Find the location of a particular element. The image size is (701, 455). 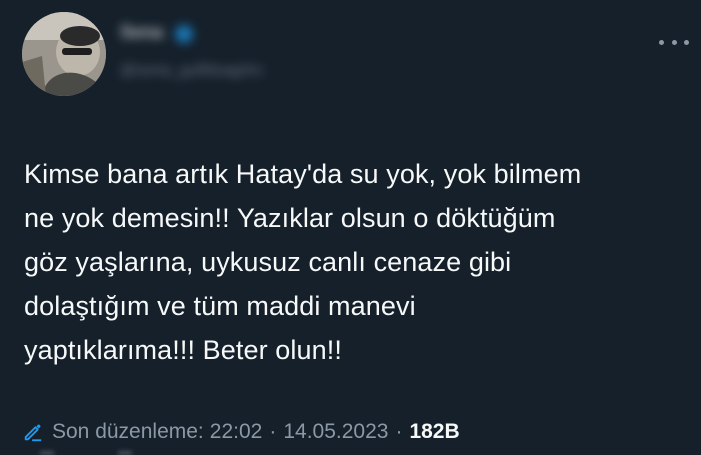

display-name: Sena is located at coordinates (141, 32).